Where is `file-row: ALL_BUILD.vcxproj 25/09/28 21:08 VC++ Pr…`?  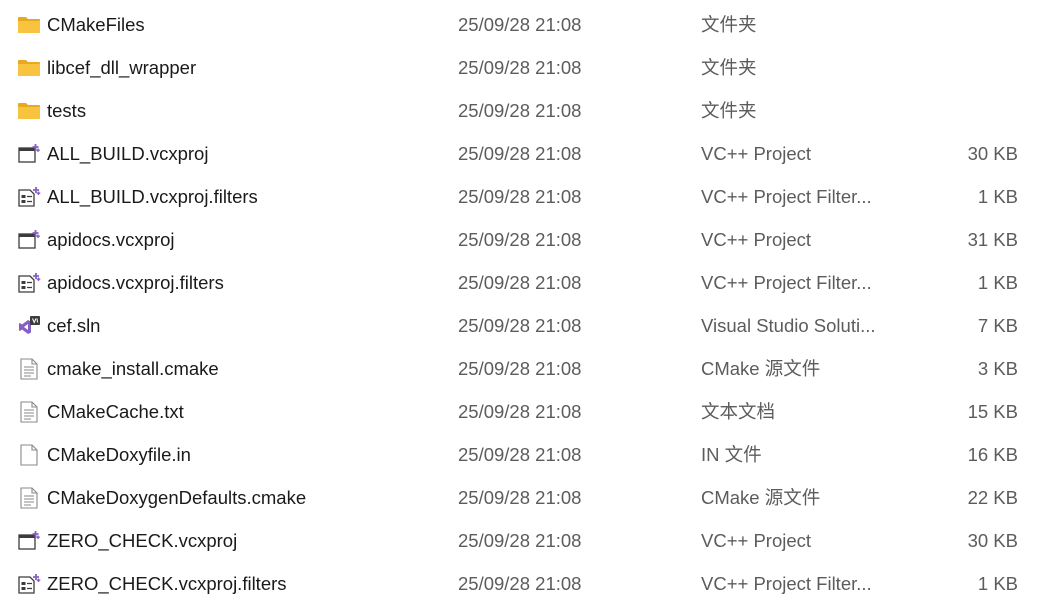
file-row: ALL_BUILD.vcxproj 25/09/28 21:08 VC++ Pr… is located at coordinates (520, 153).